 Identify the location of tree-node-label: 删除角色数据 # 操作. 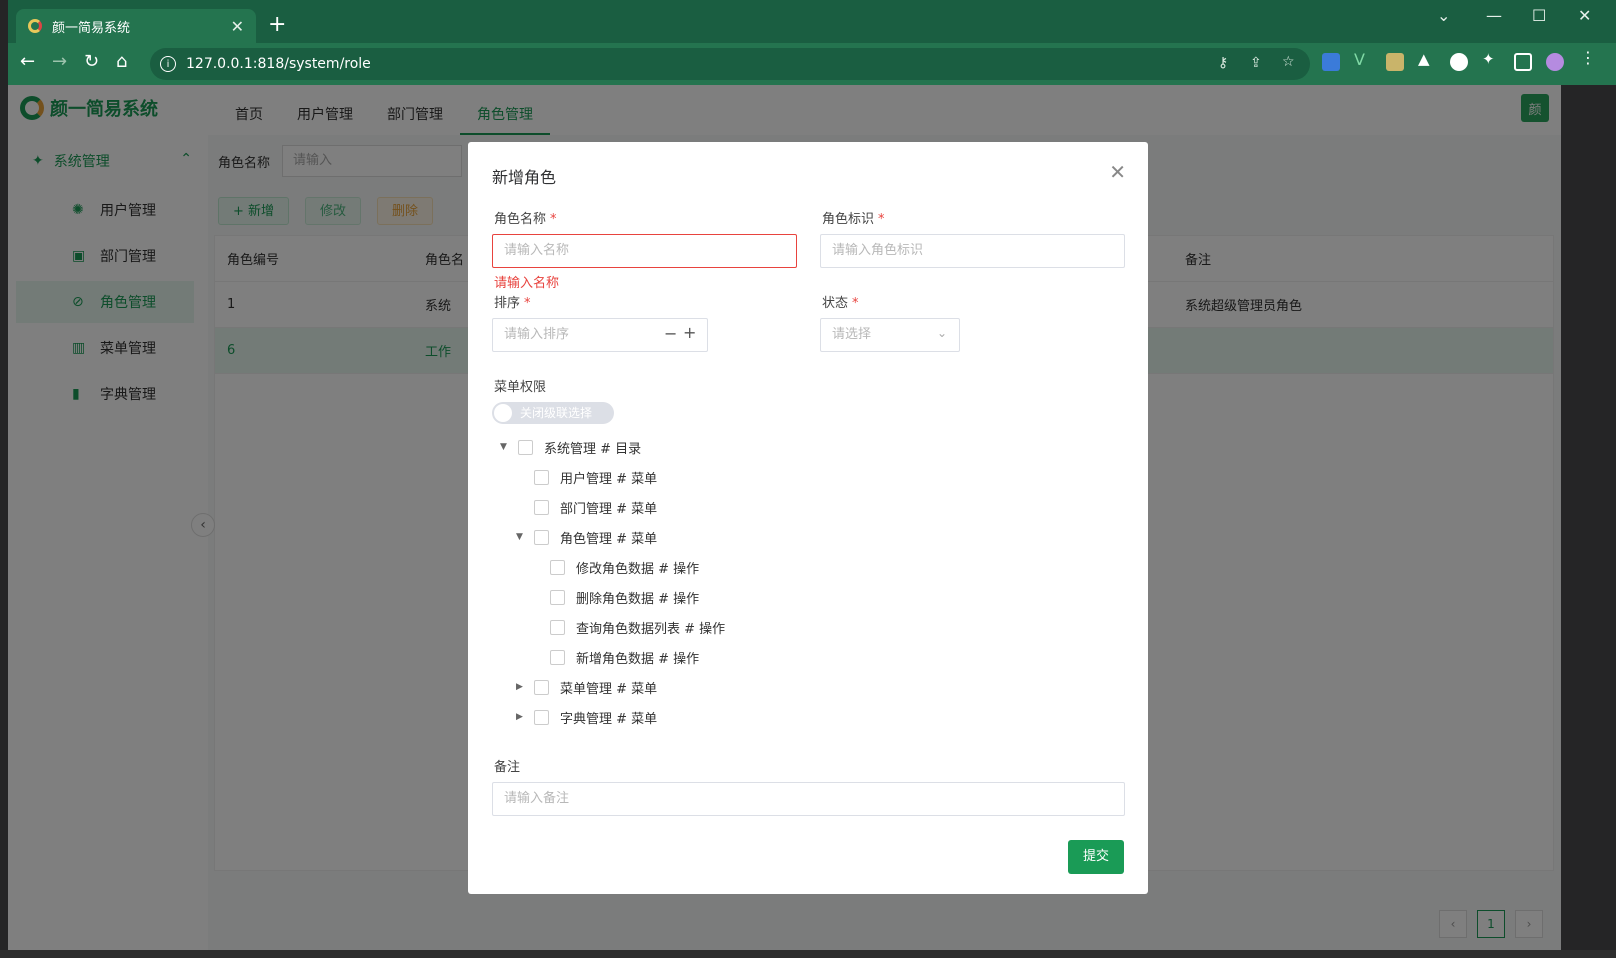
(638, 599).